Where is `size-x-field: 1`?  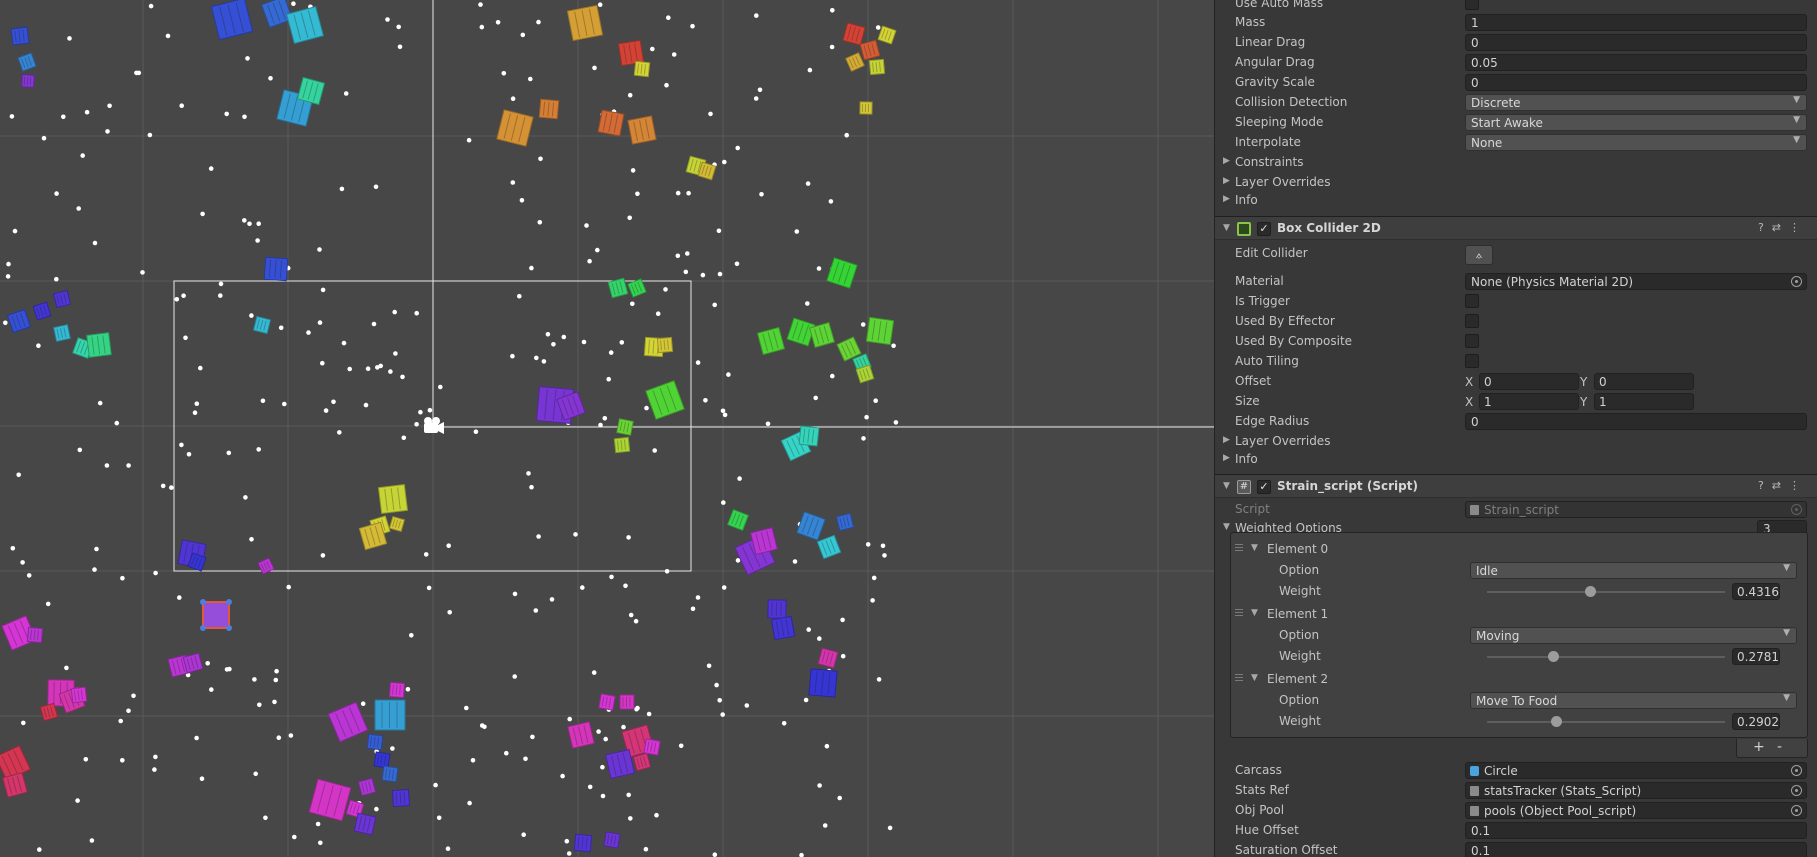 size-x-field: 1 is located at coordinates (1529, 401).